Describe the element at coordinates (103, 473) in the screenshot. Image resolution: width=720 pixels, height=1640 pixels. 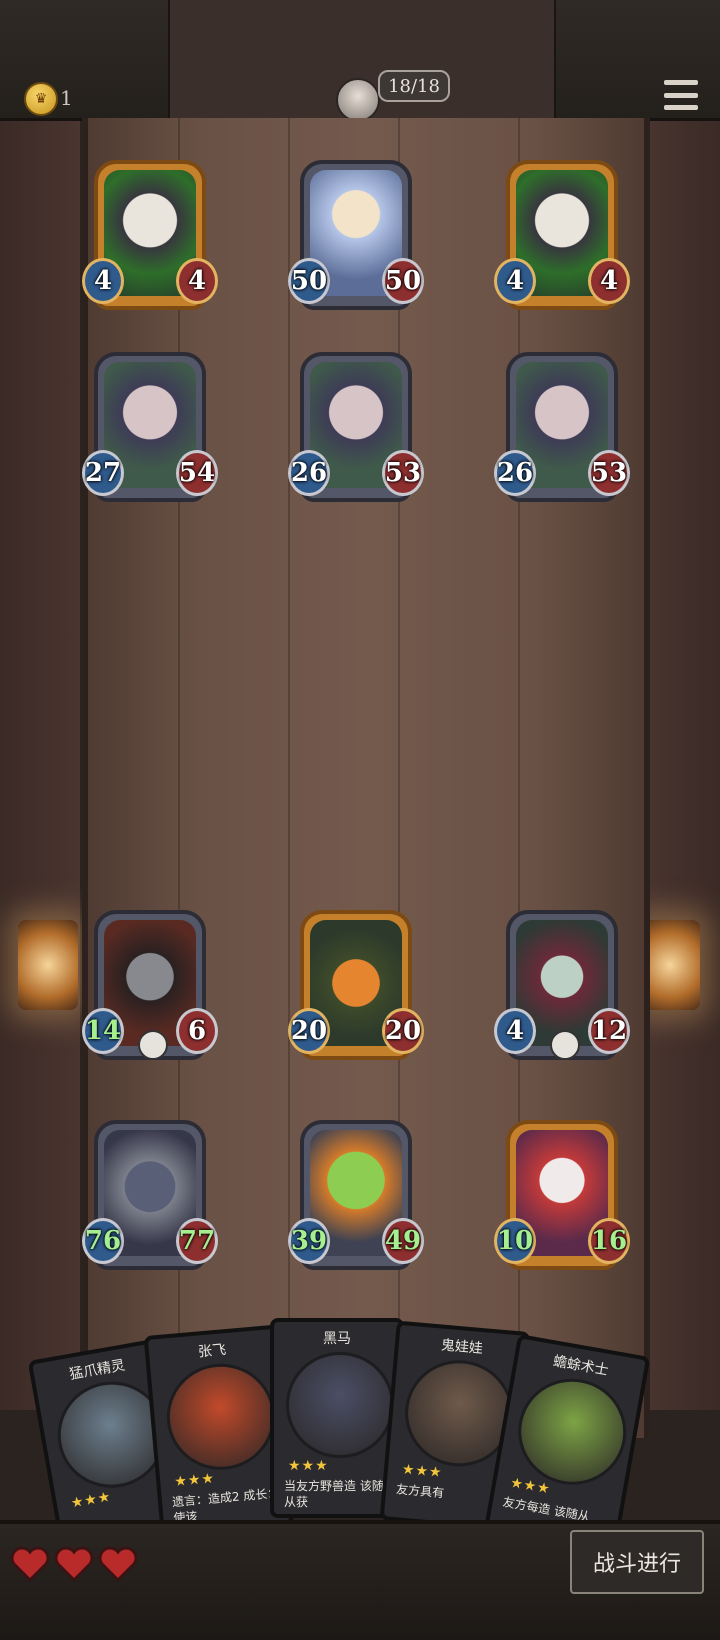
I see `attack-badge: 27` at that location.